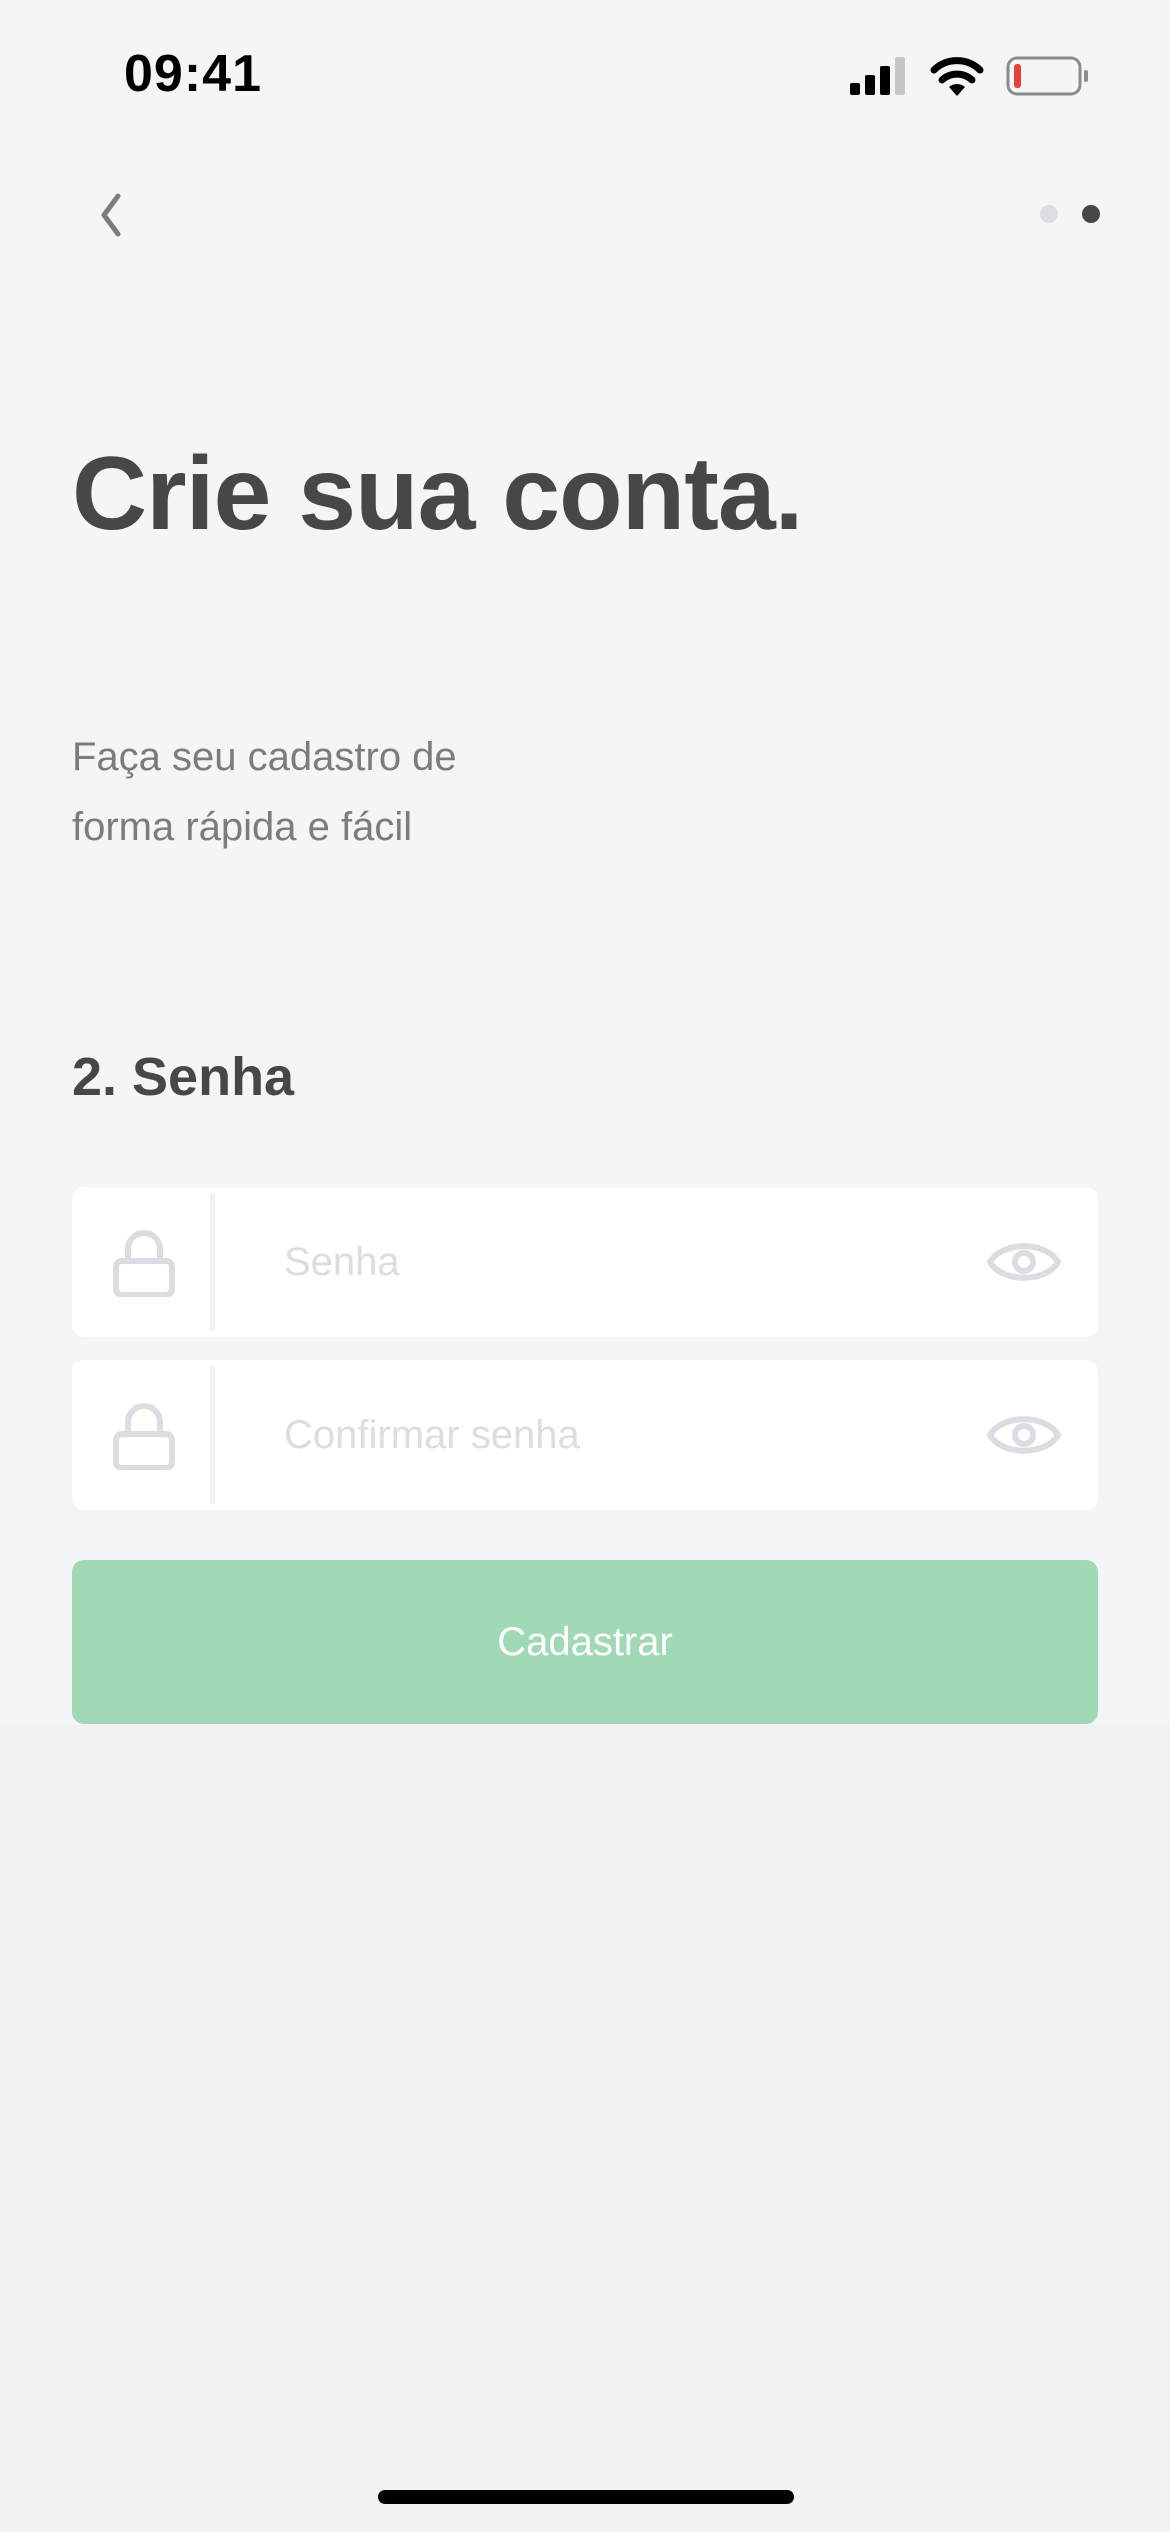 This screenshot has width=1170, height=2532. I want to click on register-button: Cadastrar, so click(585, 1642).